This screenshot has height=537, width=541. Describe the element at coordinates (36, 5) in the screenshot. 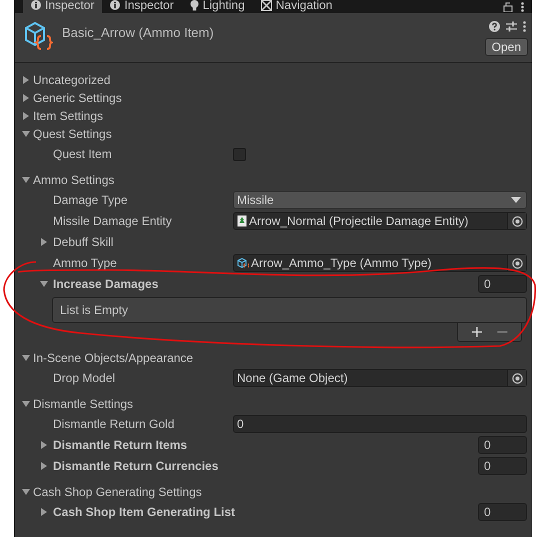

I see `info-icon` at that location.